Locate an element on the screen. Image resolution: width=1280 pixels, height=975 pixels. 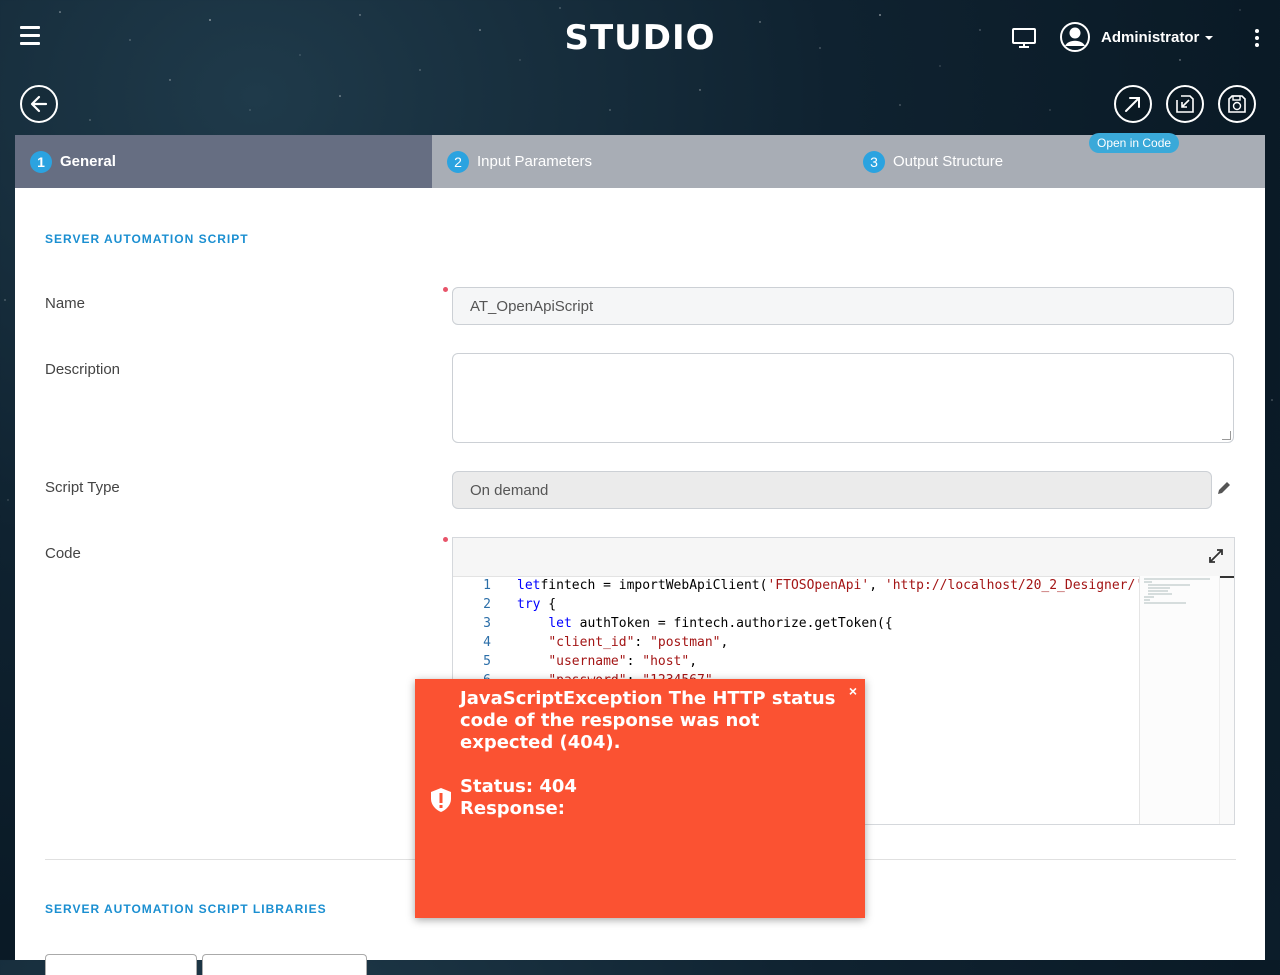
code-text: "client_id": "postman", is located at coordinates (638, 642).